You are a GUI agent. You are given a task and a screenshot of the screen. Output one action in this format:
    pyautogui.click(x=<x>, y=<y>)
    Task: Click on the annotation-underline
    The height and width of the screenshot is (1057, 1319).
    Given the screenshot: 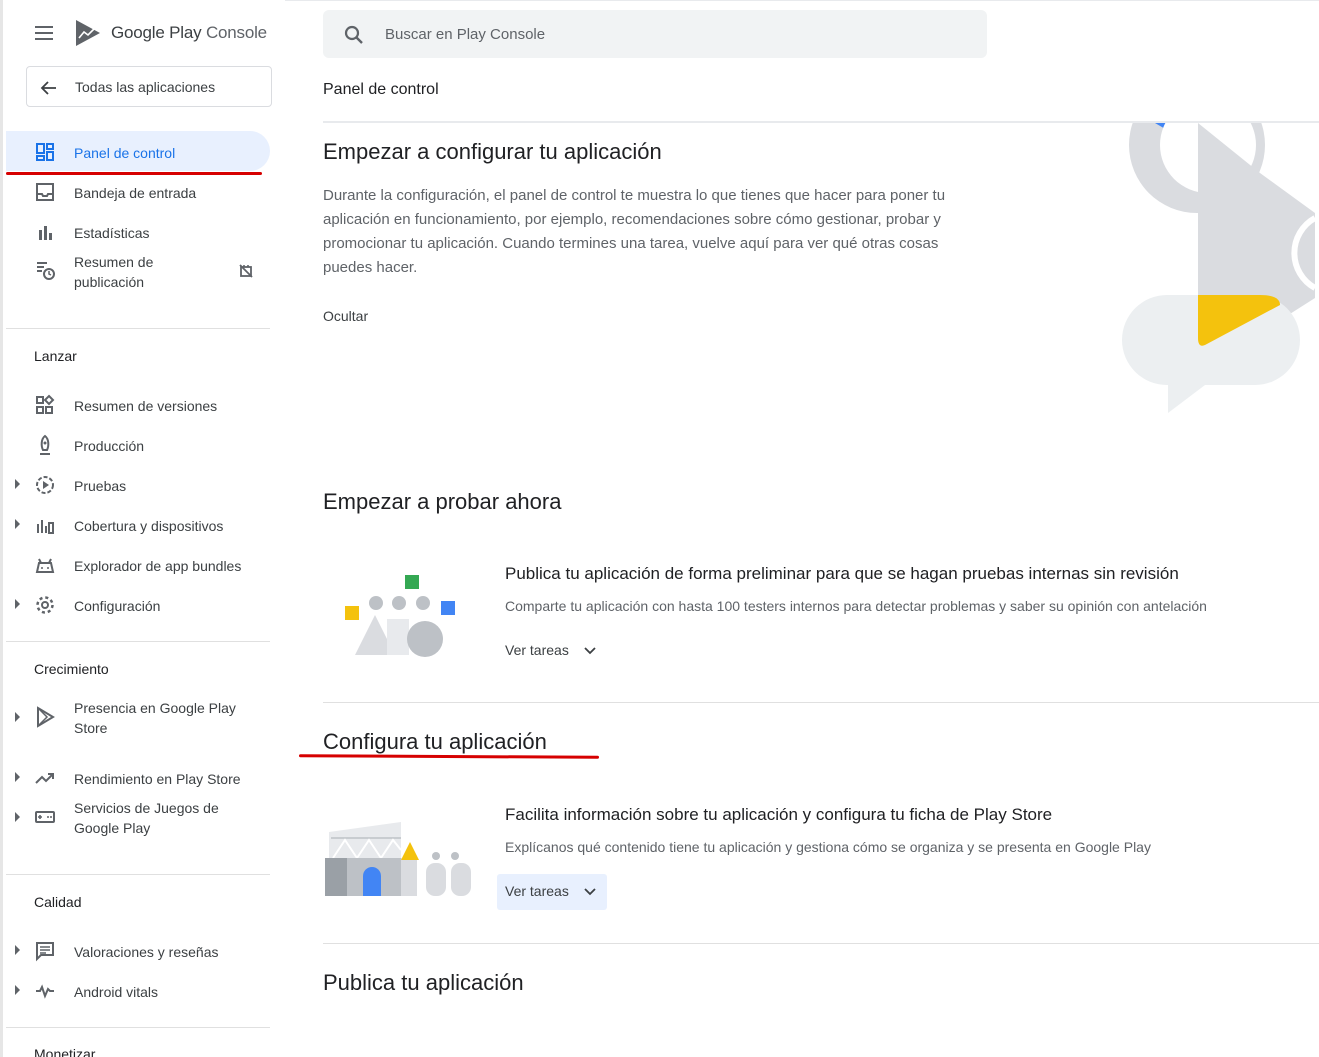 What is the action you would take?
    pyautogui.click(x=449, y=756)
    